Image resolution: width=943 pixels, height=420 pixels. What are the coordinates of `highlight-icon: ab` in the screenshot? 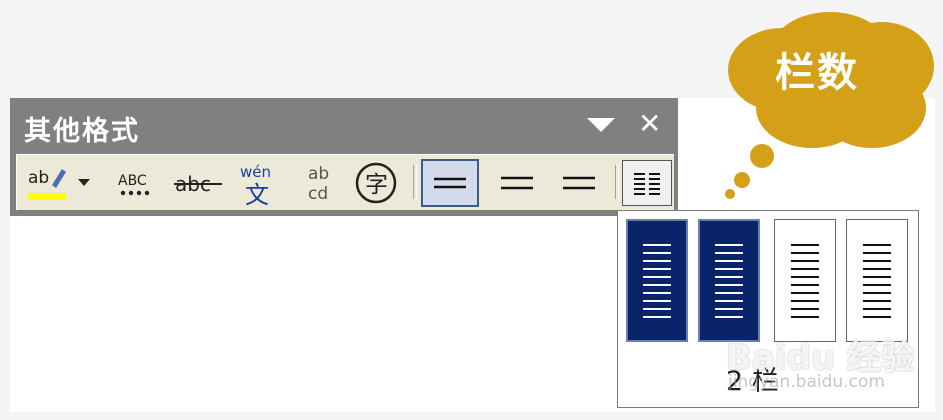 It's located at (47, 184).